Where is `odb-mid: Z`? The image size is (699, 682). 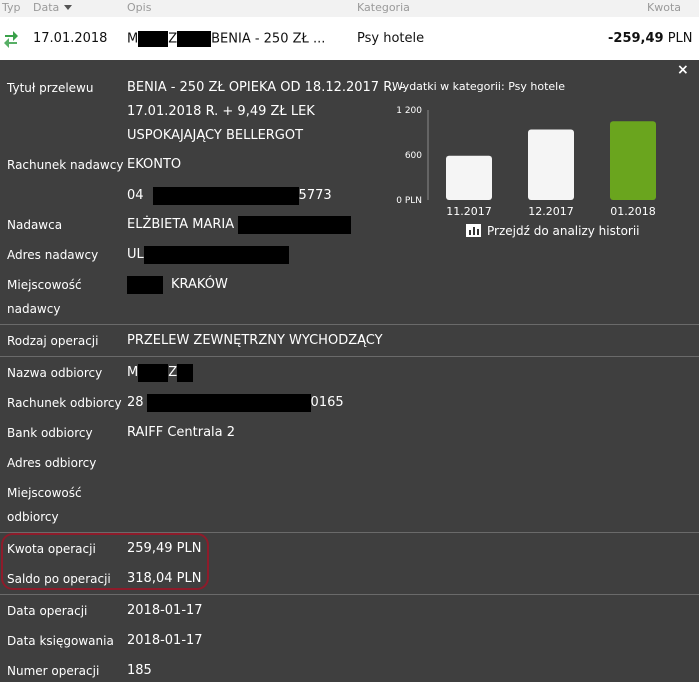 odb-mid: Z is located at coordinates (173, 372).